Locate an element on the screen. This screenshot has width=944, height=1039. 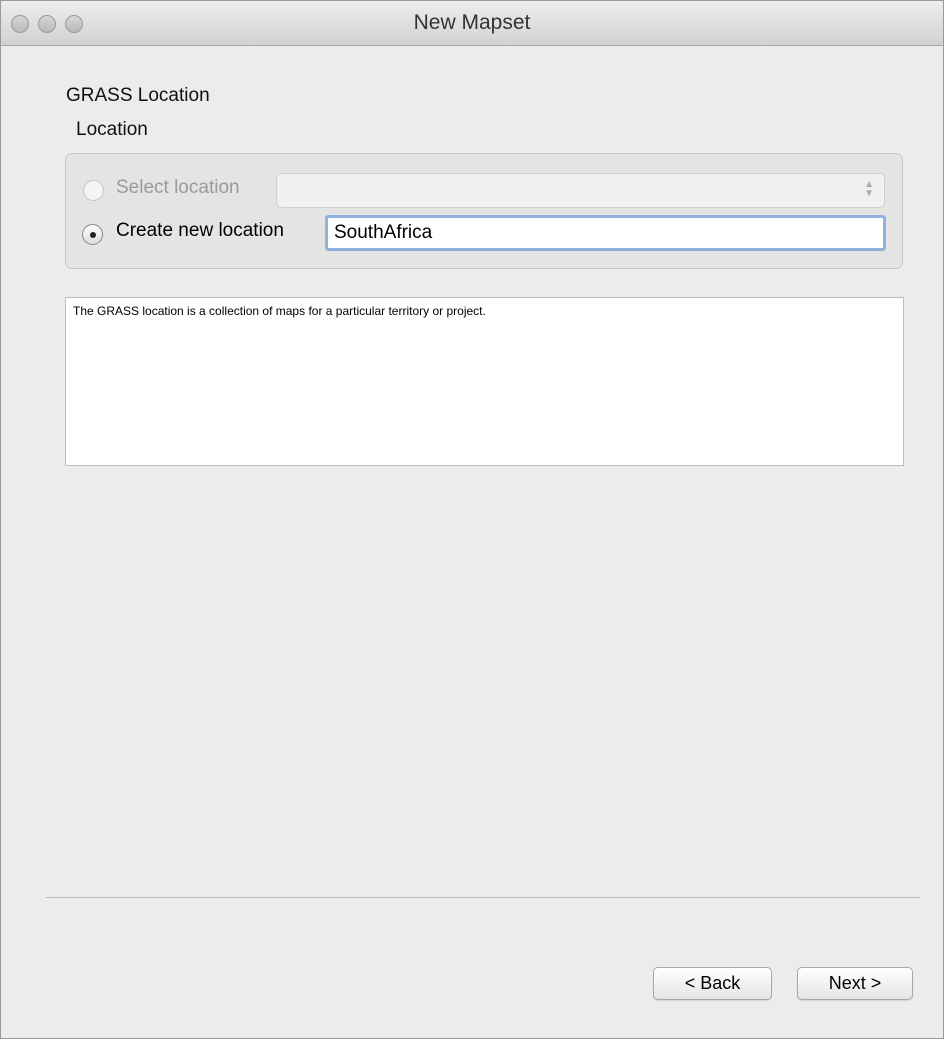
back-button: < Back is located at coordinates (712, 983).